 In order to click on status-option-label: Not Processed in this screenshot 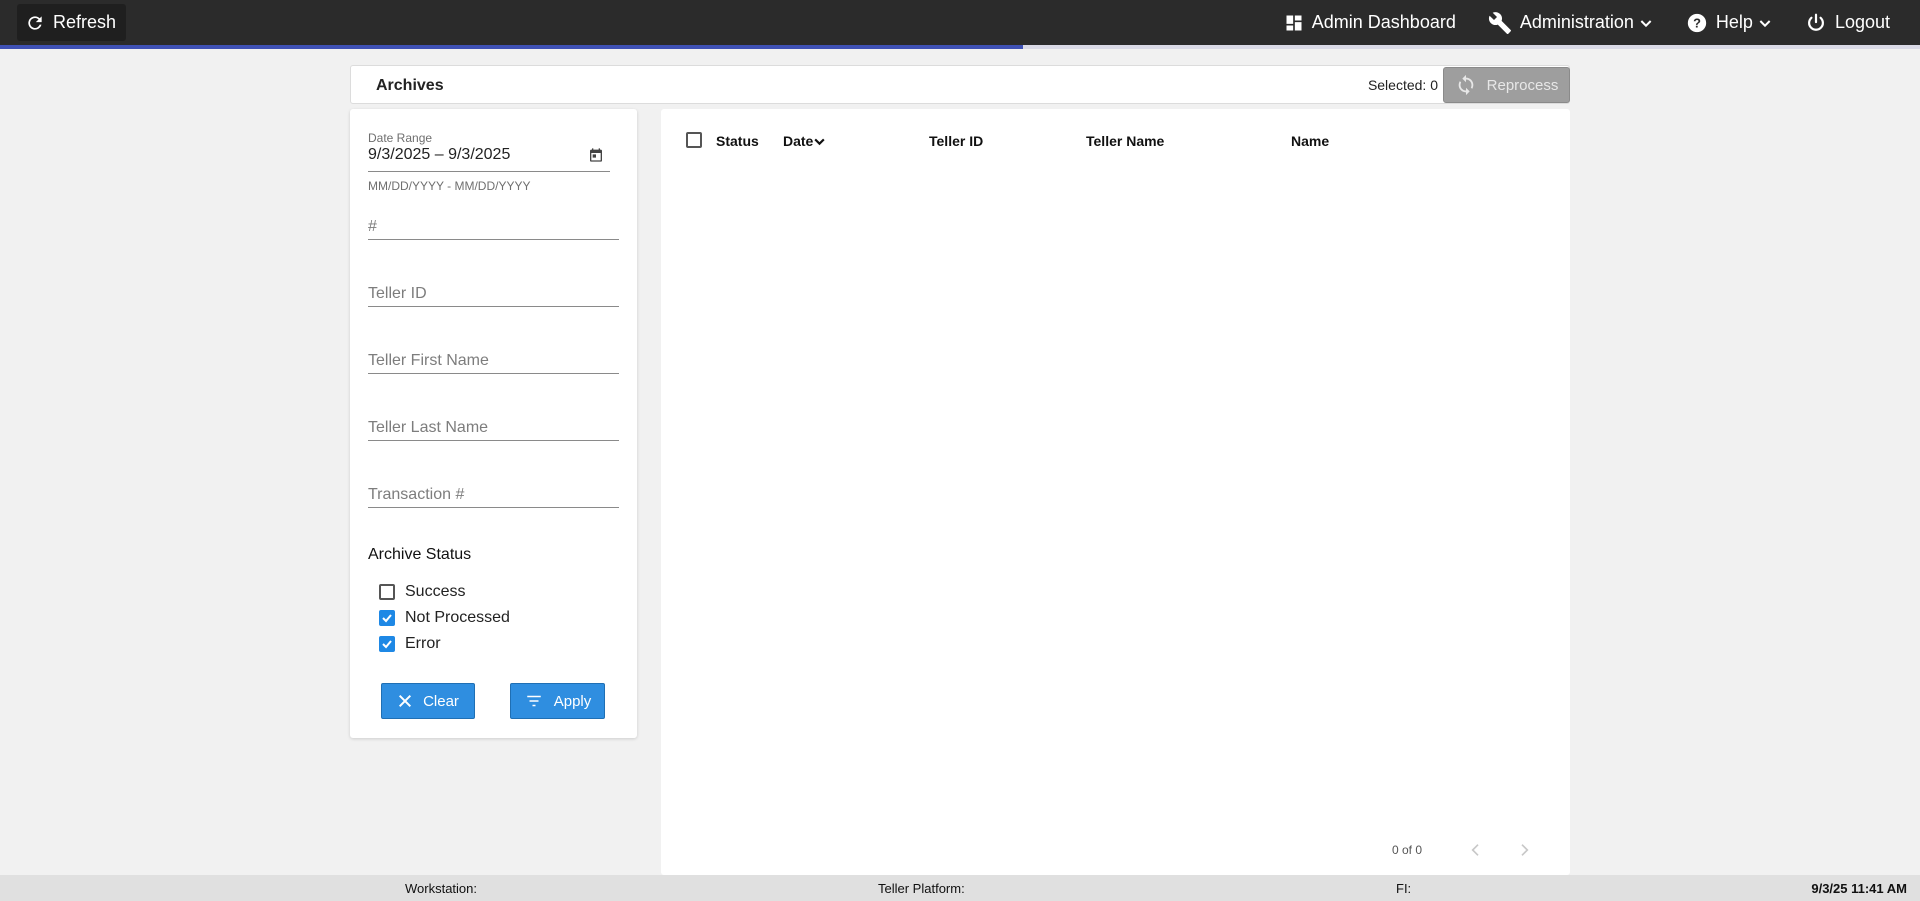, I will do `click(457, 617)`.